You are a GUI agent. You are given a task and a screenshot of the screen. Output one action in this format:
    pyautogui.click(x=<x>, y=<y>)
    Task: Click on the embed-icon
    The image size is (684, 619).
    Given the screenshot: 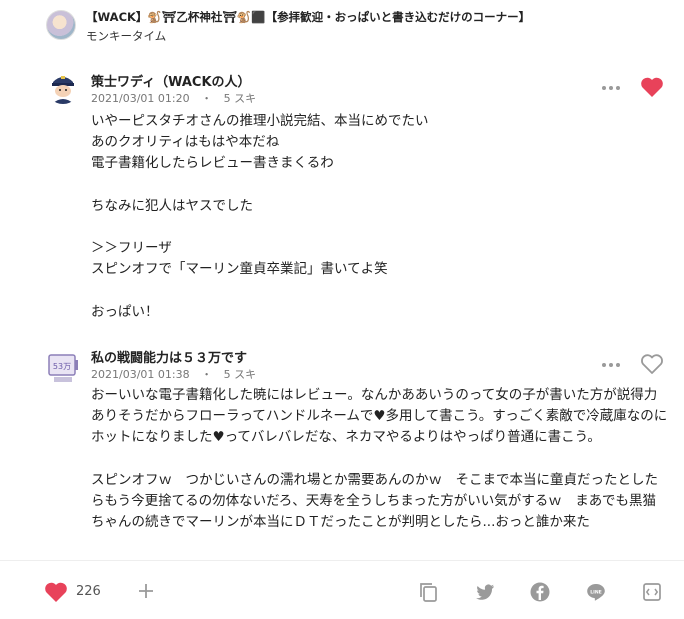 What is the action you would take?
    pyautogui.click(x=652, y=592)
    